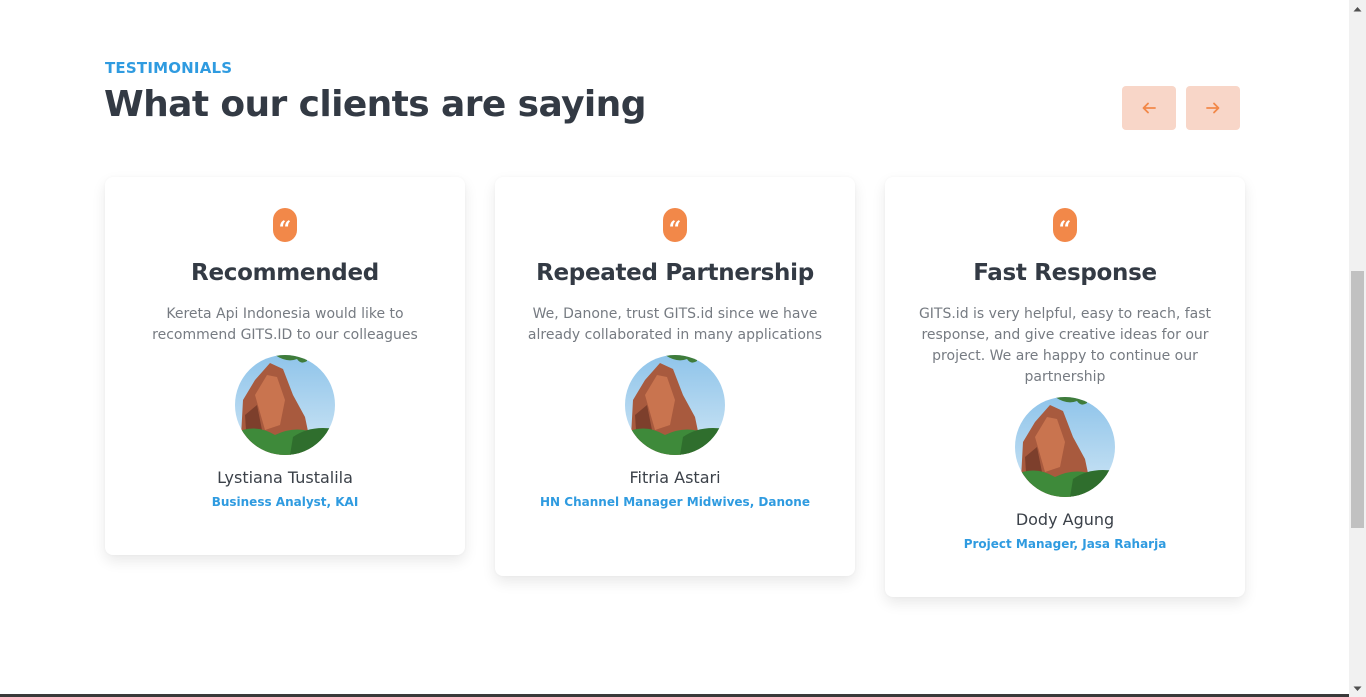  What do you see at coordinates (1357, 688) in the screenshot?
I see `scroll-down-icon` at bounding box center [1357, 688].